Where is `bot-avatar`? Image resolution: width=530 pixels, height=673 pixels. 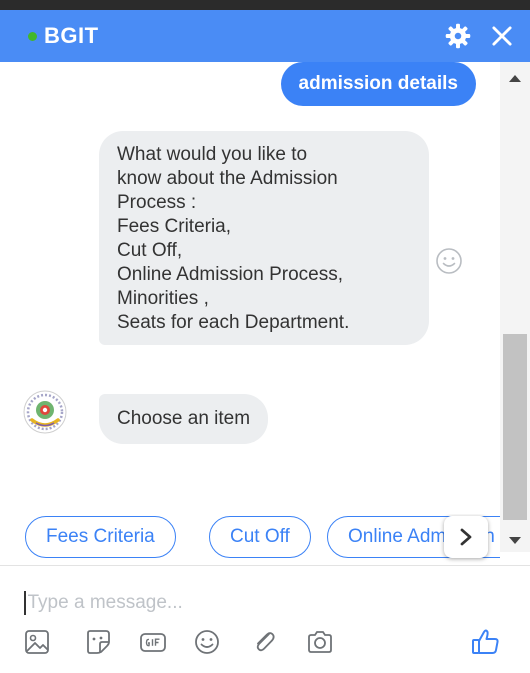 bot-avatar is located at coordinates (45, 412).